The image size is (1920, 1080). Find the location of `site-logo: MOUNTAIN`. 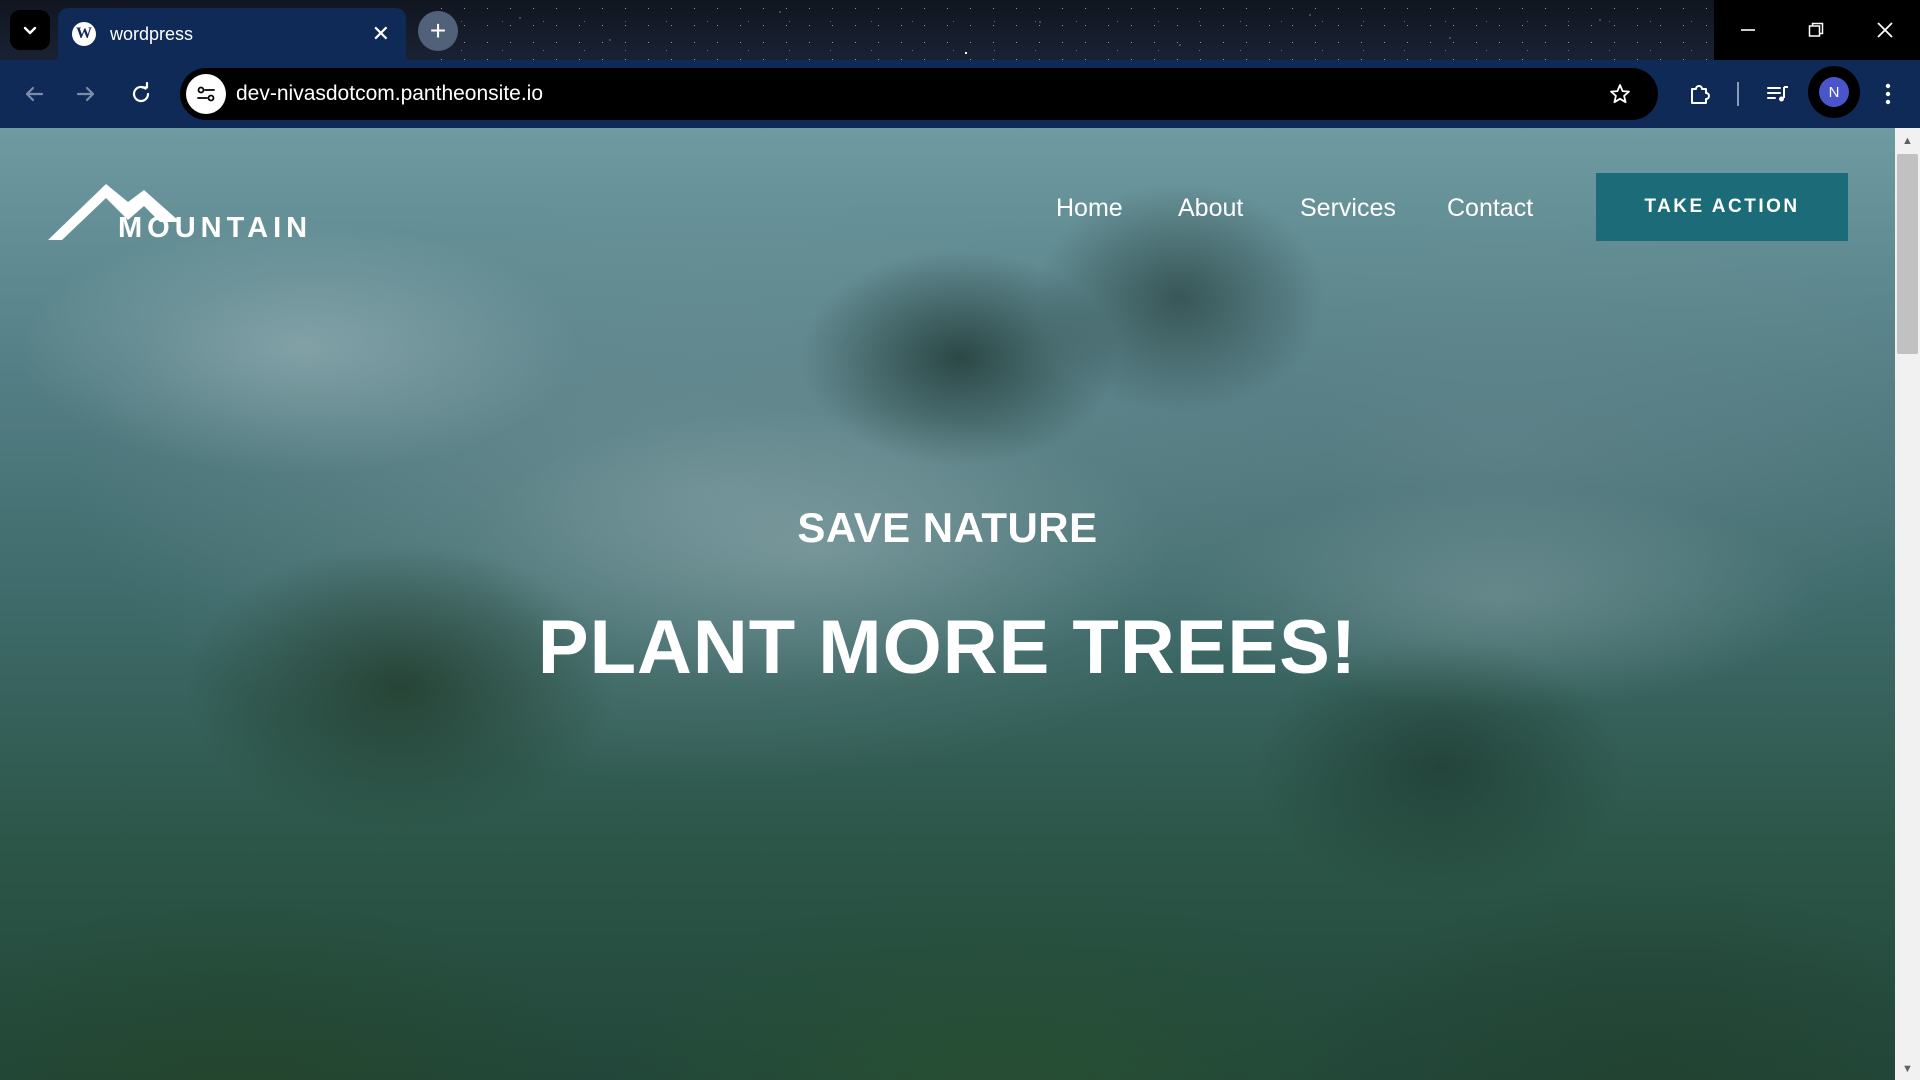

site-logo: MOUNTAIN is located at coordinates (186, 209).